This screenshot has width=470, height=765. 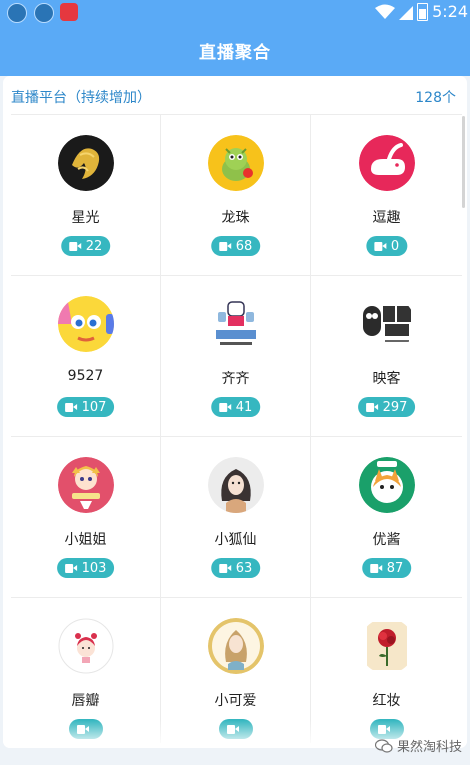 I want to click on page-title: 直播聚合, so click(x=235, y=52).